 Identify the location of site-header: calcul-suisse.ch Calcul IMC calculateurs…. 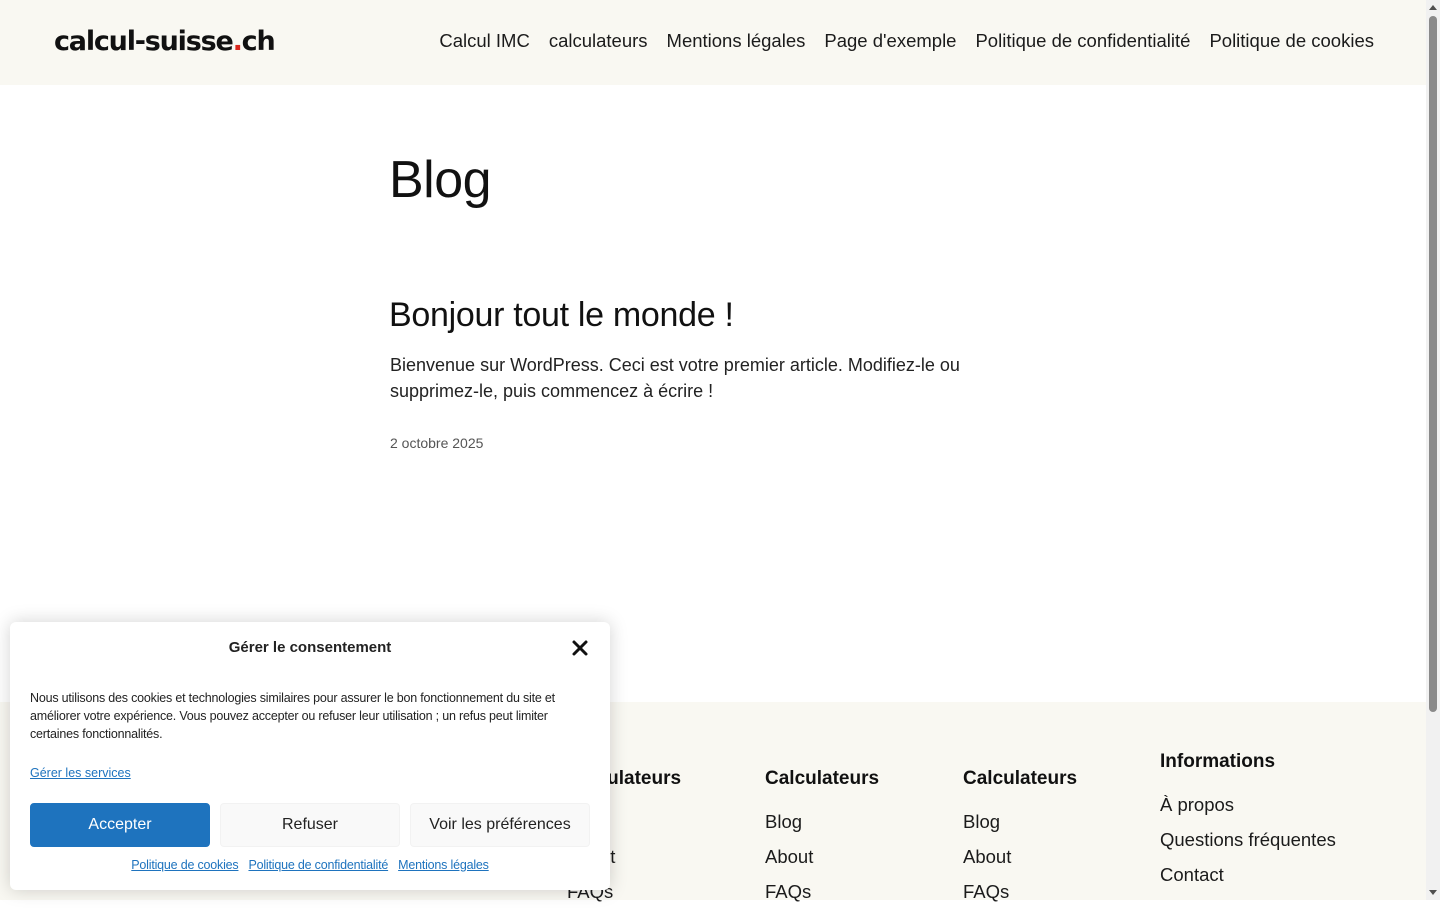
(713, 42).